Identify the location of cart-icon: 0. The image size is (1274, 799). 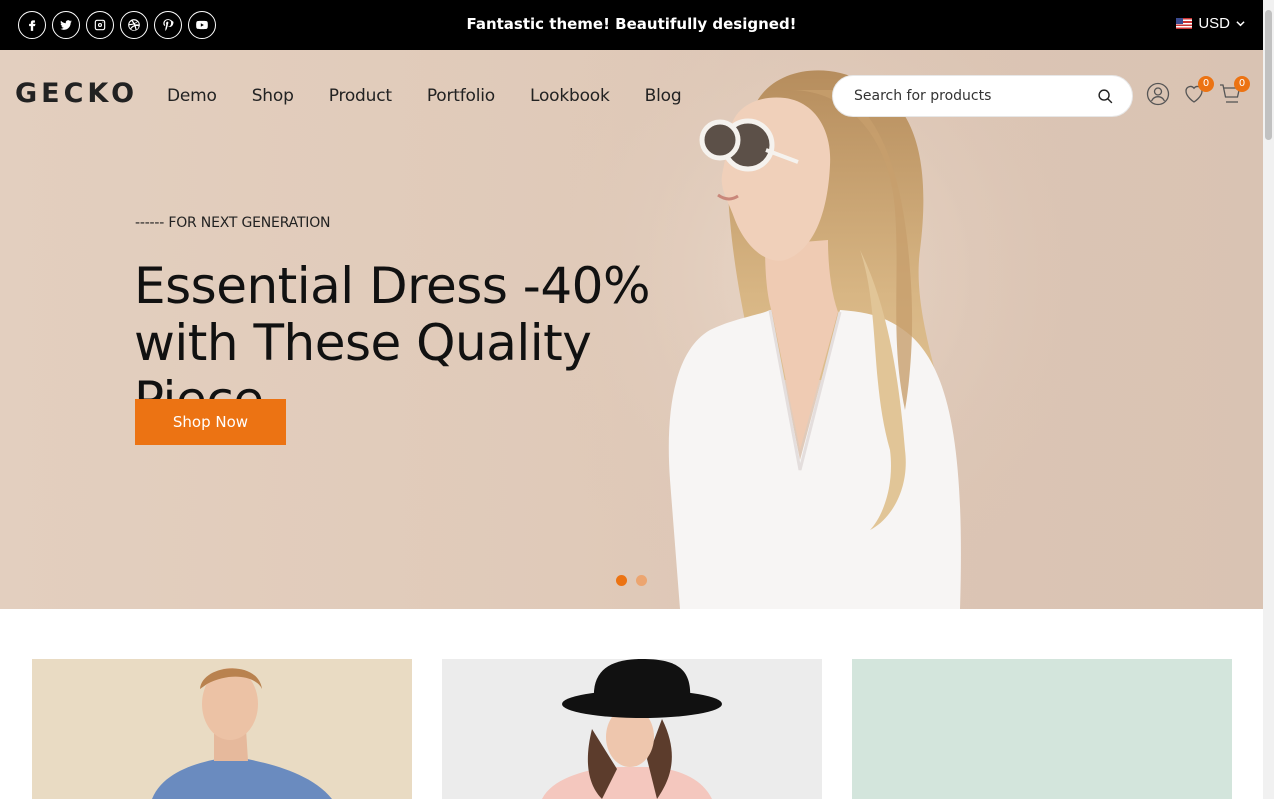
(1234, 91).